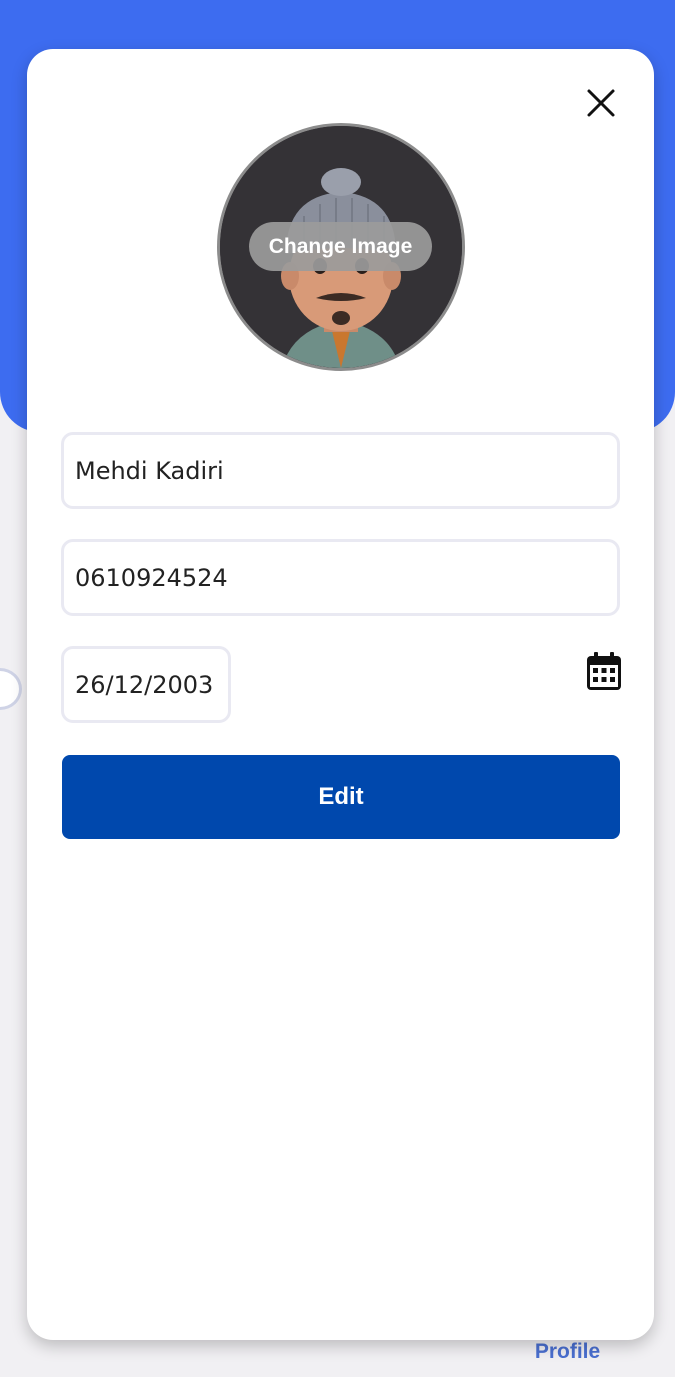 This screenshot has width=675, height=1377. I want to click on edit-button: Edit, so click(341, 797).